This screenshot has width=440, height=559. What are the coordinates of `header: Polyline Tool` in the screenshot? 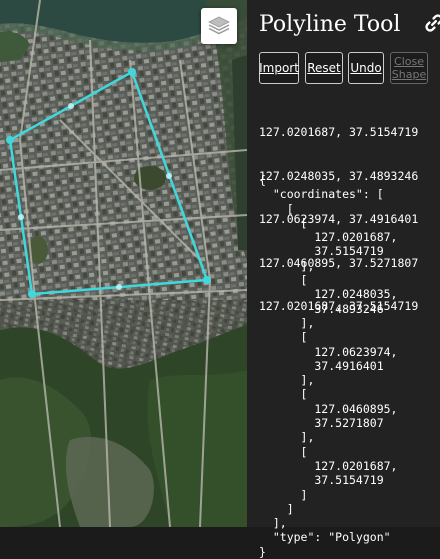 It's located at (349, 27).